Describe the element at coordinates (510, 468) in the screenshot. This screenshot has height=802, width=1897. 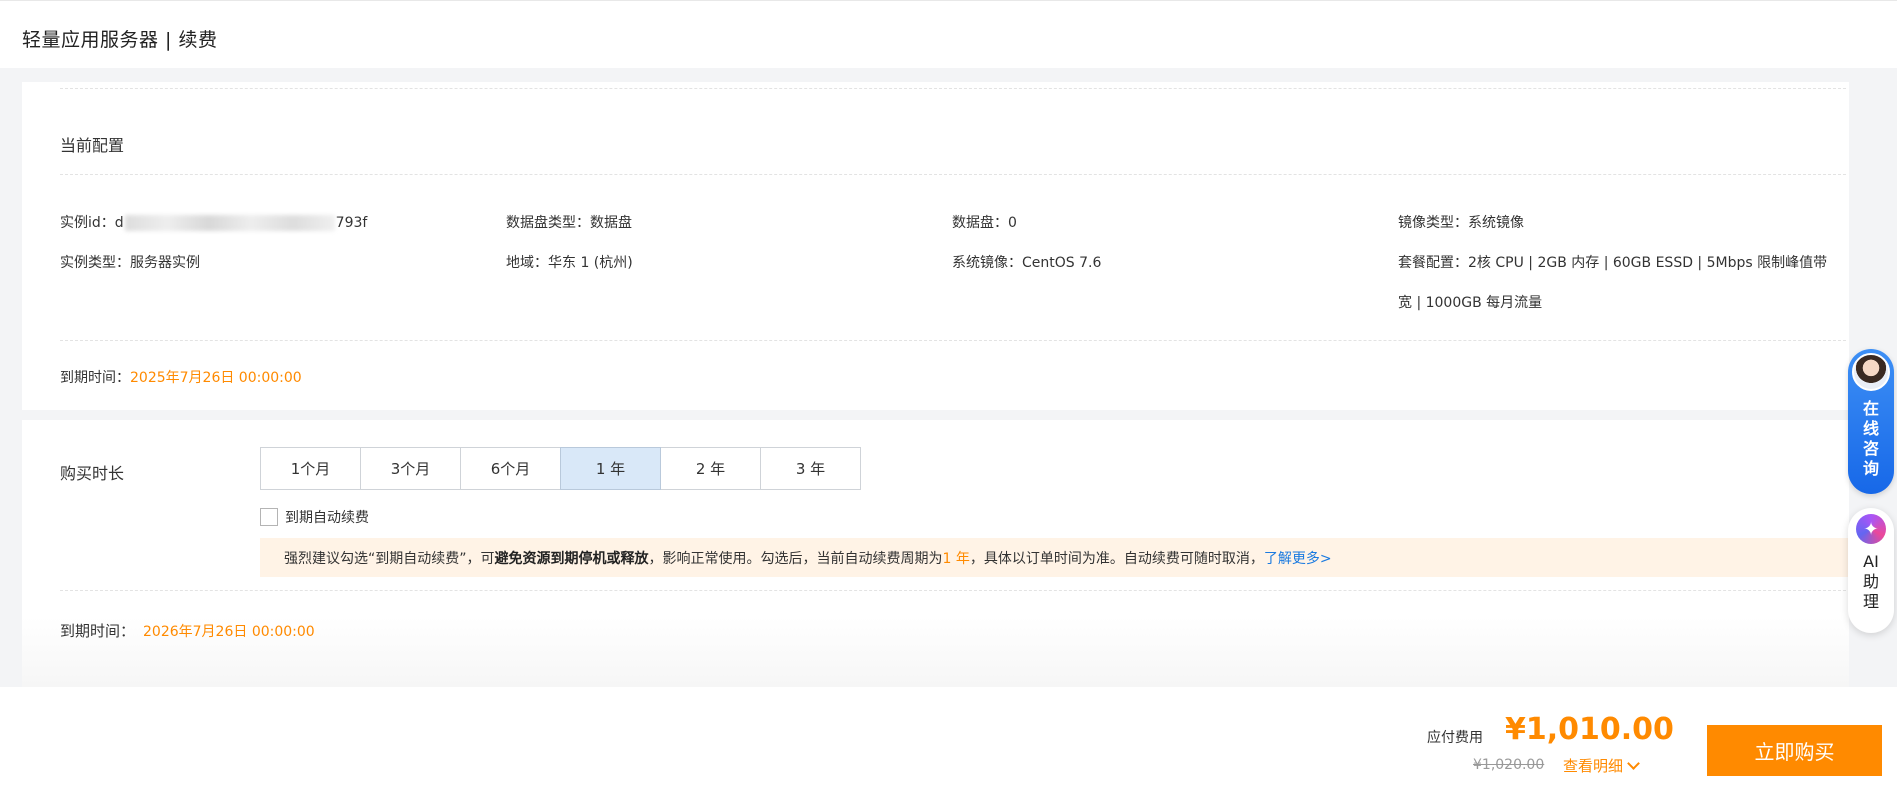
I see `duration-option-6-month: 6个月` at that location.